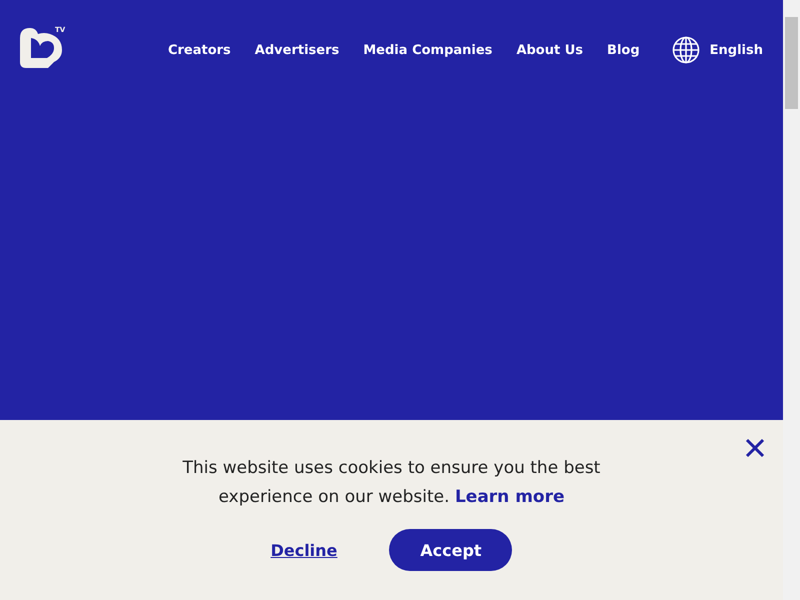 The width and height of the screenshot is (800, 600). What do you see at coordinates (550, 50) in the screenshot?
I see `nav-link: About Us` at bounding box center [550, 50].